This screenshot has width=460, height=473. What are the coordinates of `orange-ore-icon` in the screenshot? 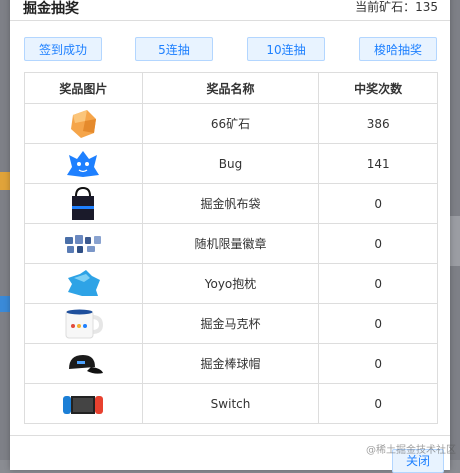 It's located at (84, 123).